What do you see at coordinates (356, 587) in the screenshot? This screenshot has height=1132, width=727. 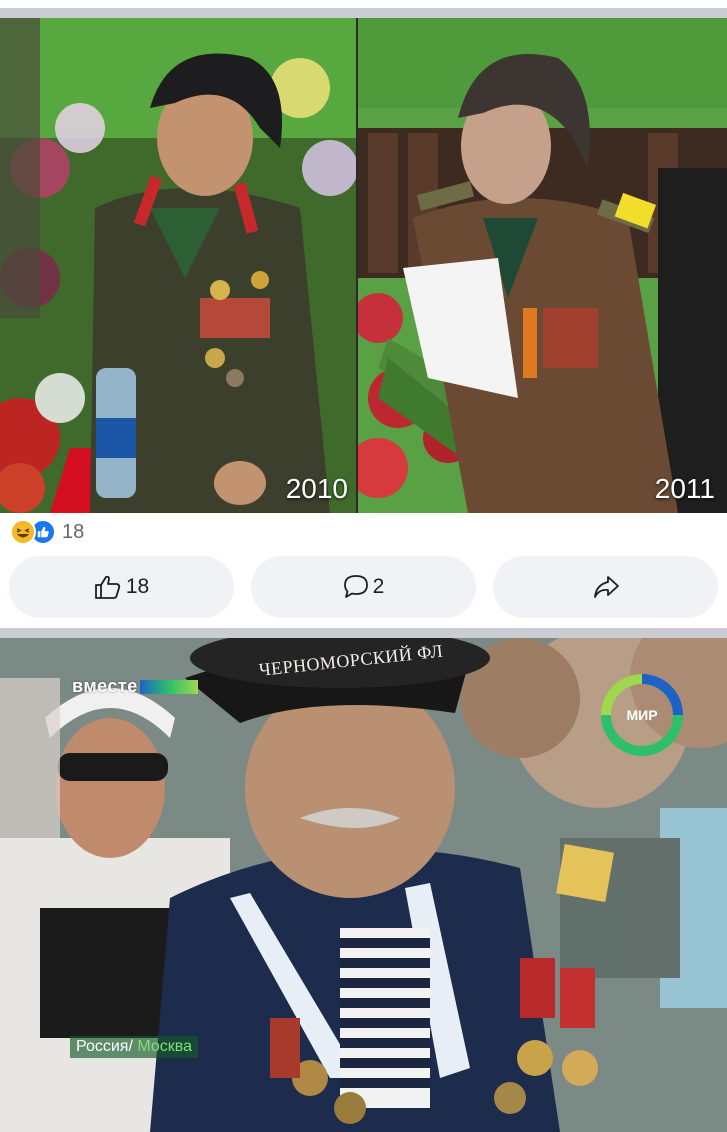 I see `comment-bubble-icon` at bounding box center [356, 587].